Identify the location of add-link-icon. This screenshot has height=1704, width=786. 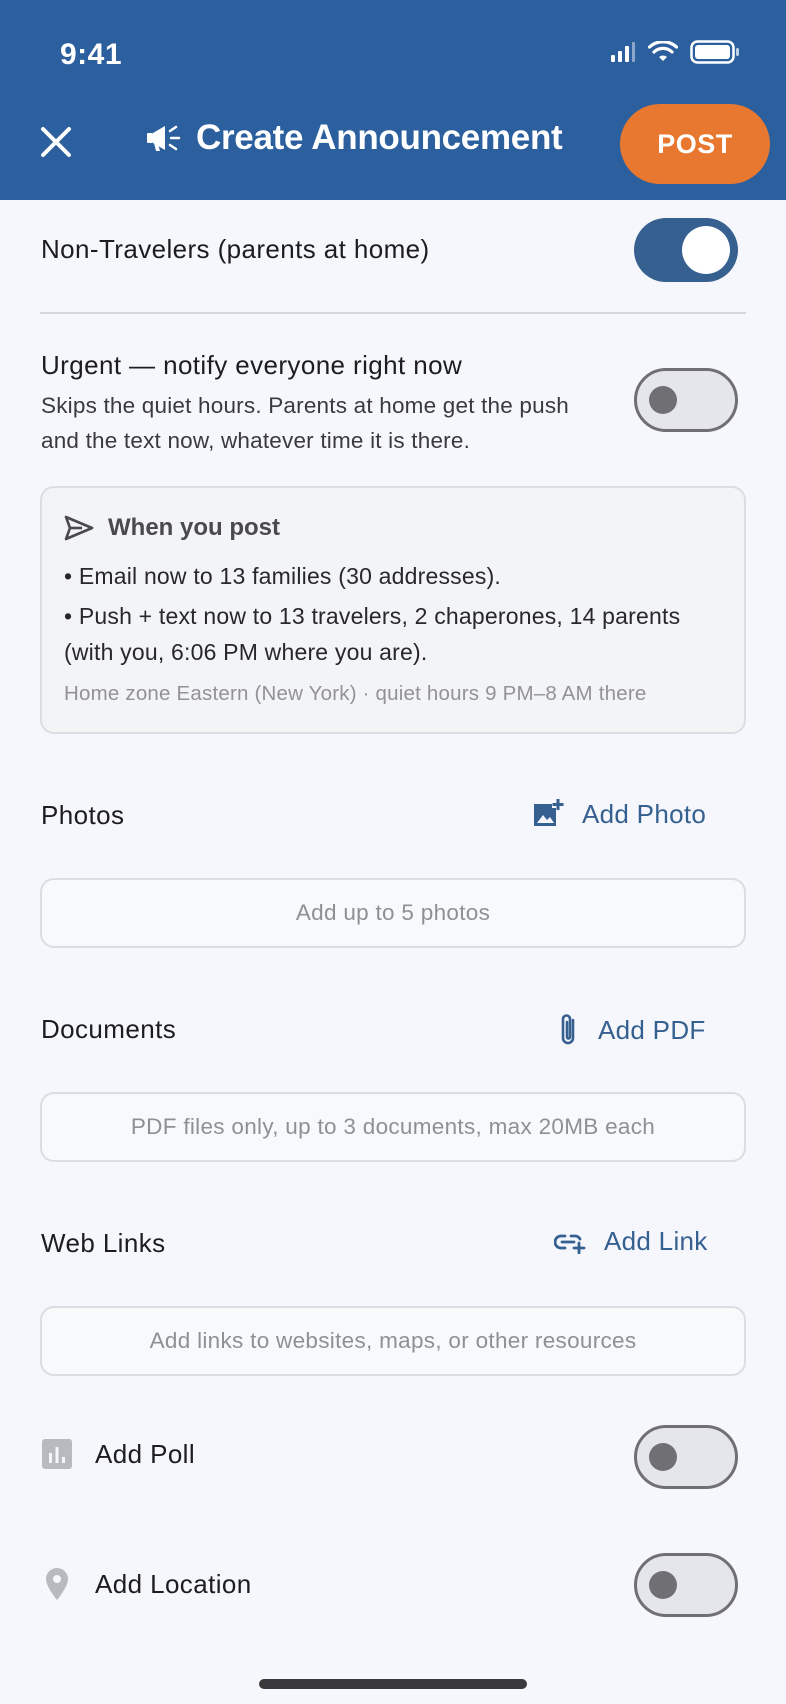
(570, 1244).